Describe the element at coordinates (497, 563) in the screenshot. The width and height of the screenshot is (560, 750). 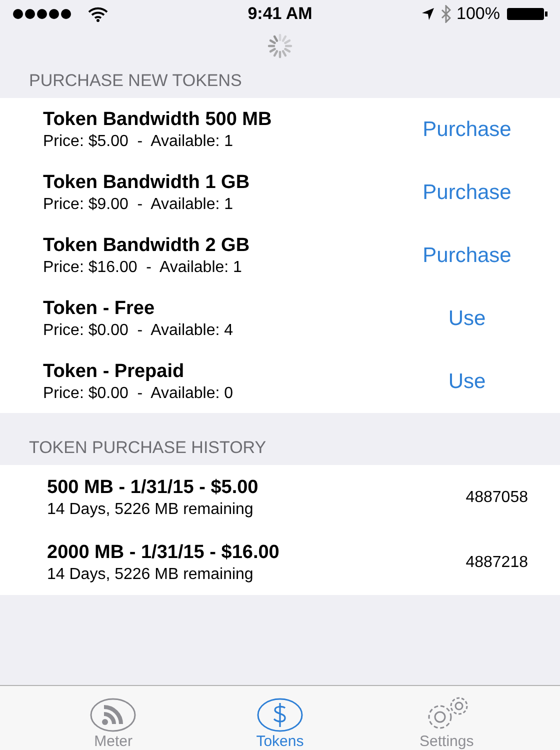
I see `purchase-id: 4887218` at that location.